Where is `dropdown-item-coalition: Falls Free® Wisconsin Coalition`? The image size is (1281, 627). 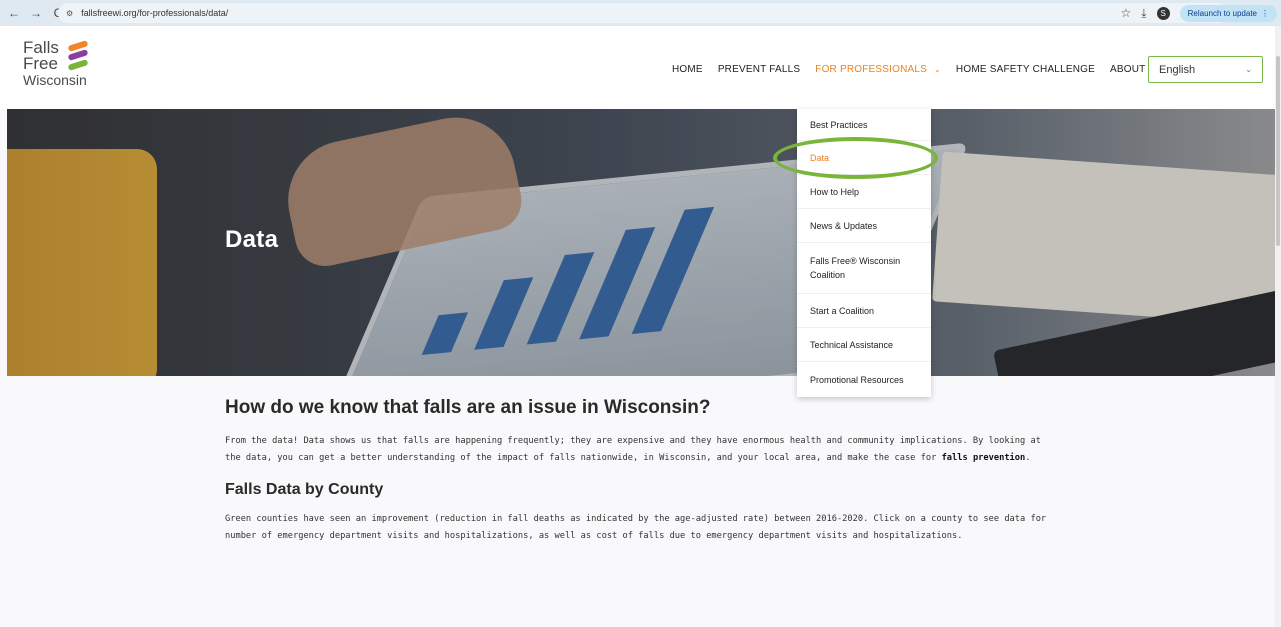
dropdown-item-coalition: Falls Free® Wisconsin Coalition is located at coordinates (864, 268).